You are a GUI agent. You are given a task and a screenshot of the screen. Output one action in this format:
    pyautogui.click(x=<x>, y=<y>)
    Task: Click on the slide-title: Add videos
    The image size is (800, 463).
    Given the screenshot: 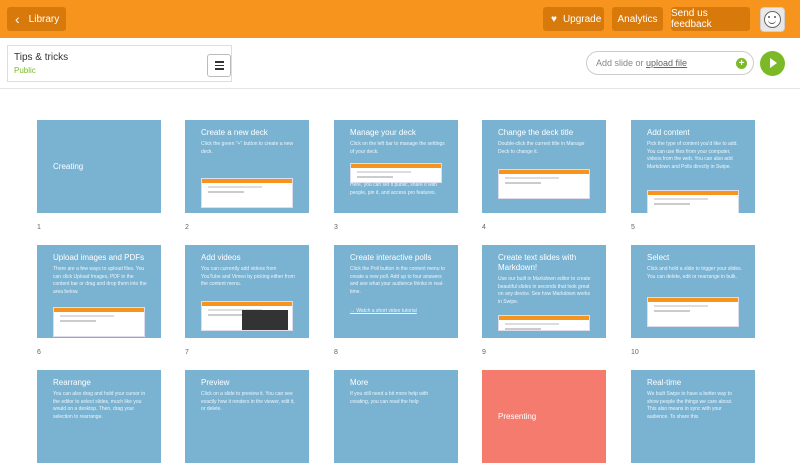 What is the action you would take?
    pyautogui.click(x=221, y=257)
    